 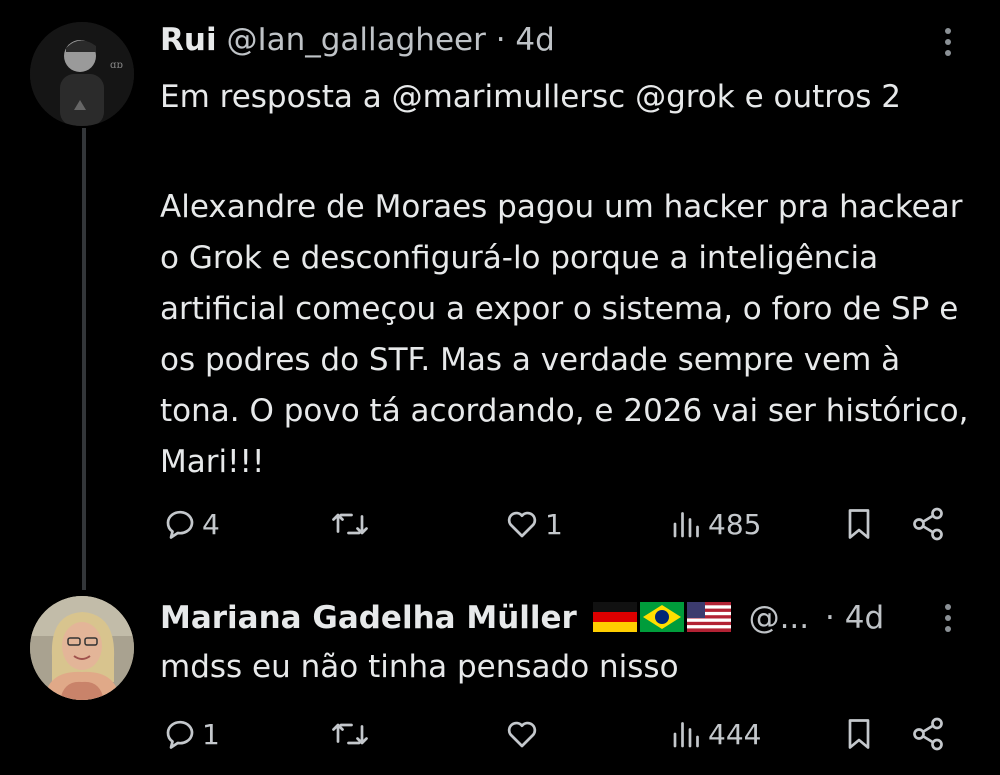 What do you see at coordinates (661, 616) in the screenshot?
I see `brazil-flag` at bounding box center [661, 616].